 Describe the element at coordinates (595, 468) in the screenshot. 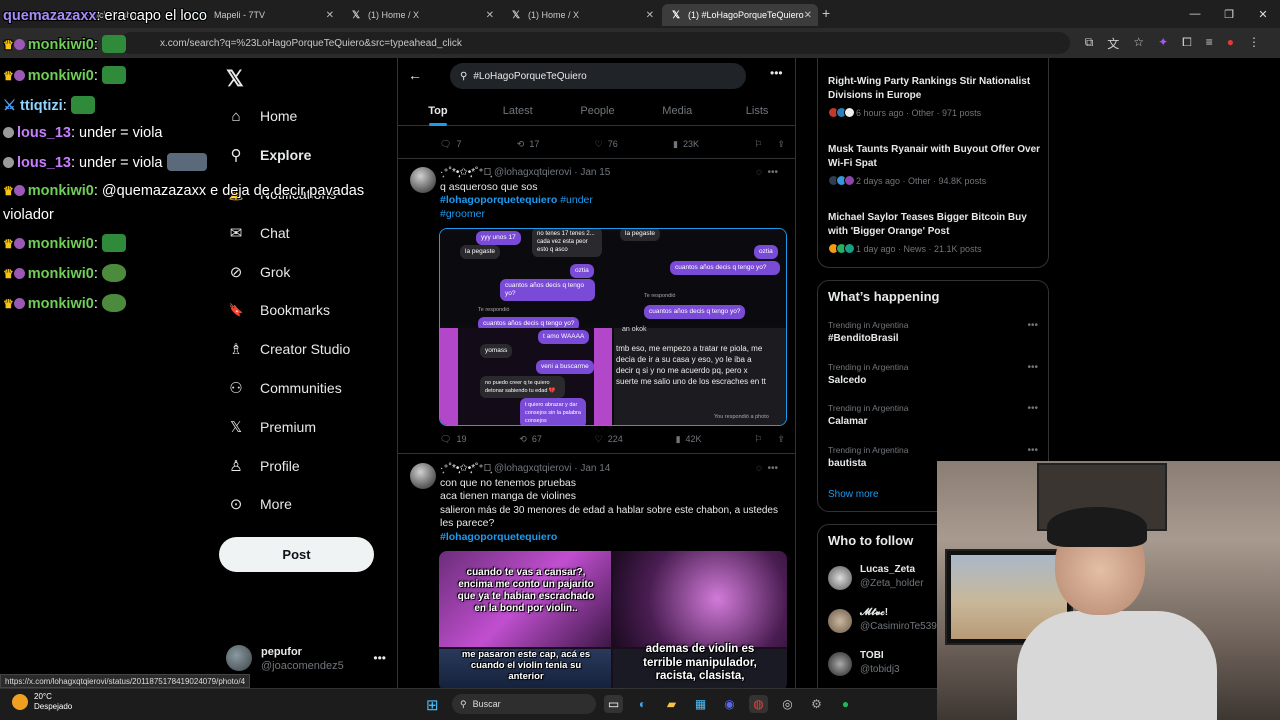

I see `tweet-date: Jan 14` at that location.